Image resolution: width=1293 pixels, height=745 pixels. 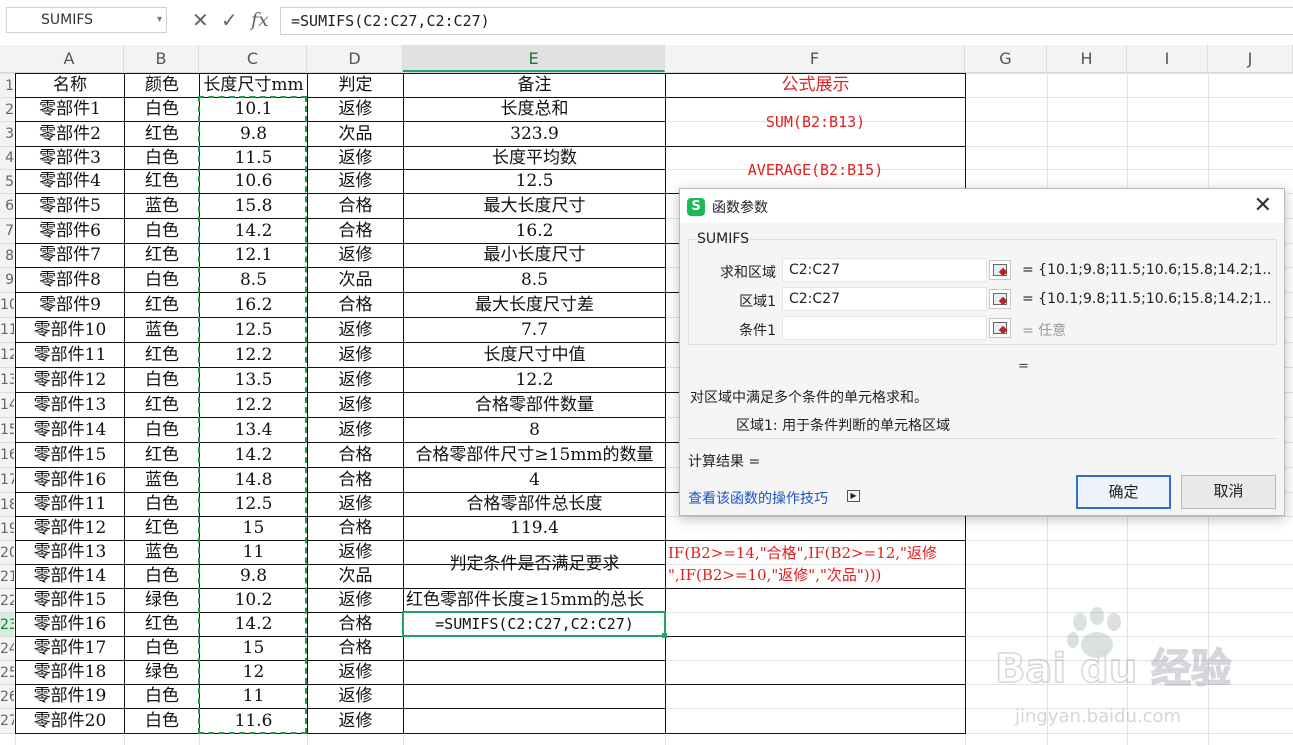 What do you see at coordinates (7, 601) in the screenshot?
I see `row-header-22: 22` at bounding box center [7, 601].